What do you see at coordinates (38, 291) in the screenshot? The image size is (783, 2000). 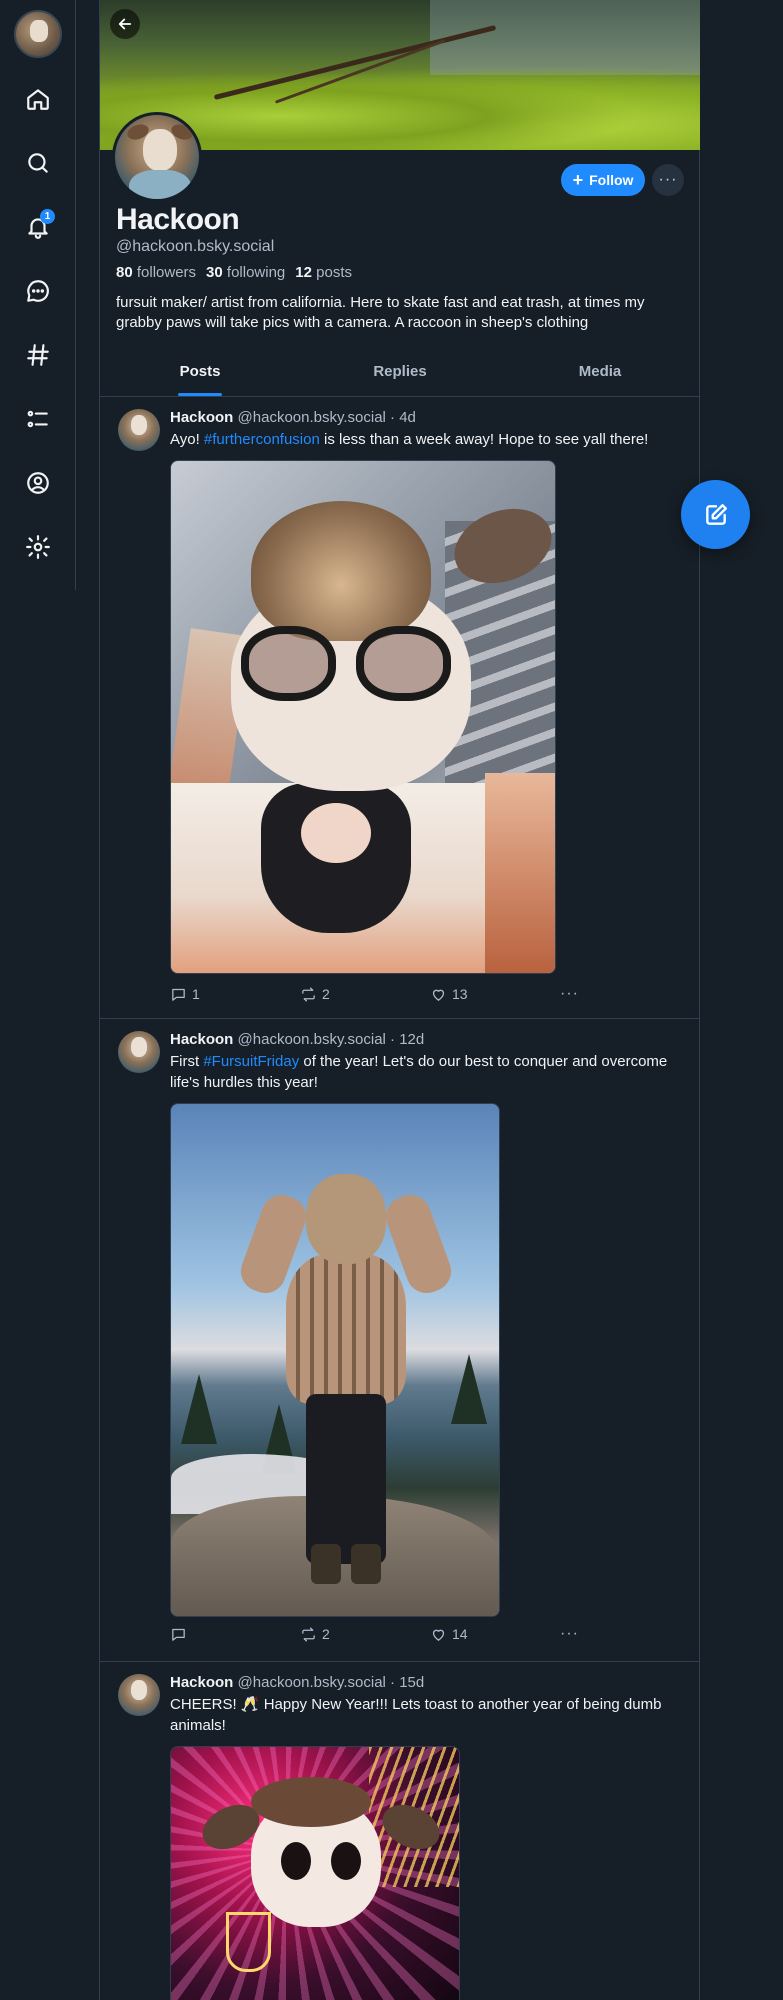 I see `chat-icon` at bounding box center [38, 291].